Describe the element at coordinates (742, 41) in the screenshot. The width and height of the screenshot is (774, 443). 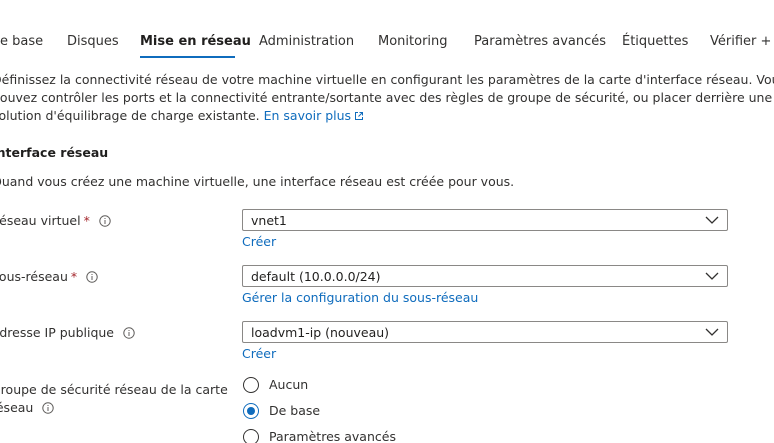
I see `tab-review-create: Vérifier + c` at that location.